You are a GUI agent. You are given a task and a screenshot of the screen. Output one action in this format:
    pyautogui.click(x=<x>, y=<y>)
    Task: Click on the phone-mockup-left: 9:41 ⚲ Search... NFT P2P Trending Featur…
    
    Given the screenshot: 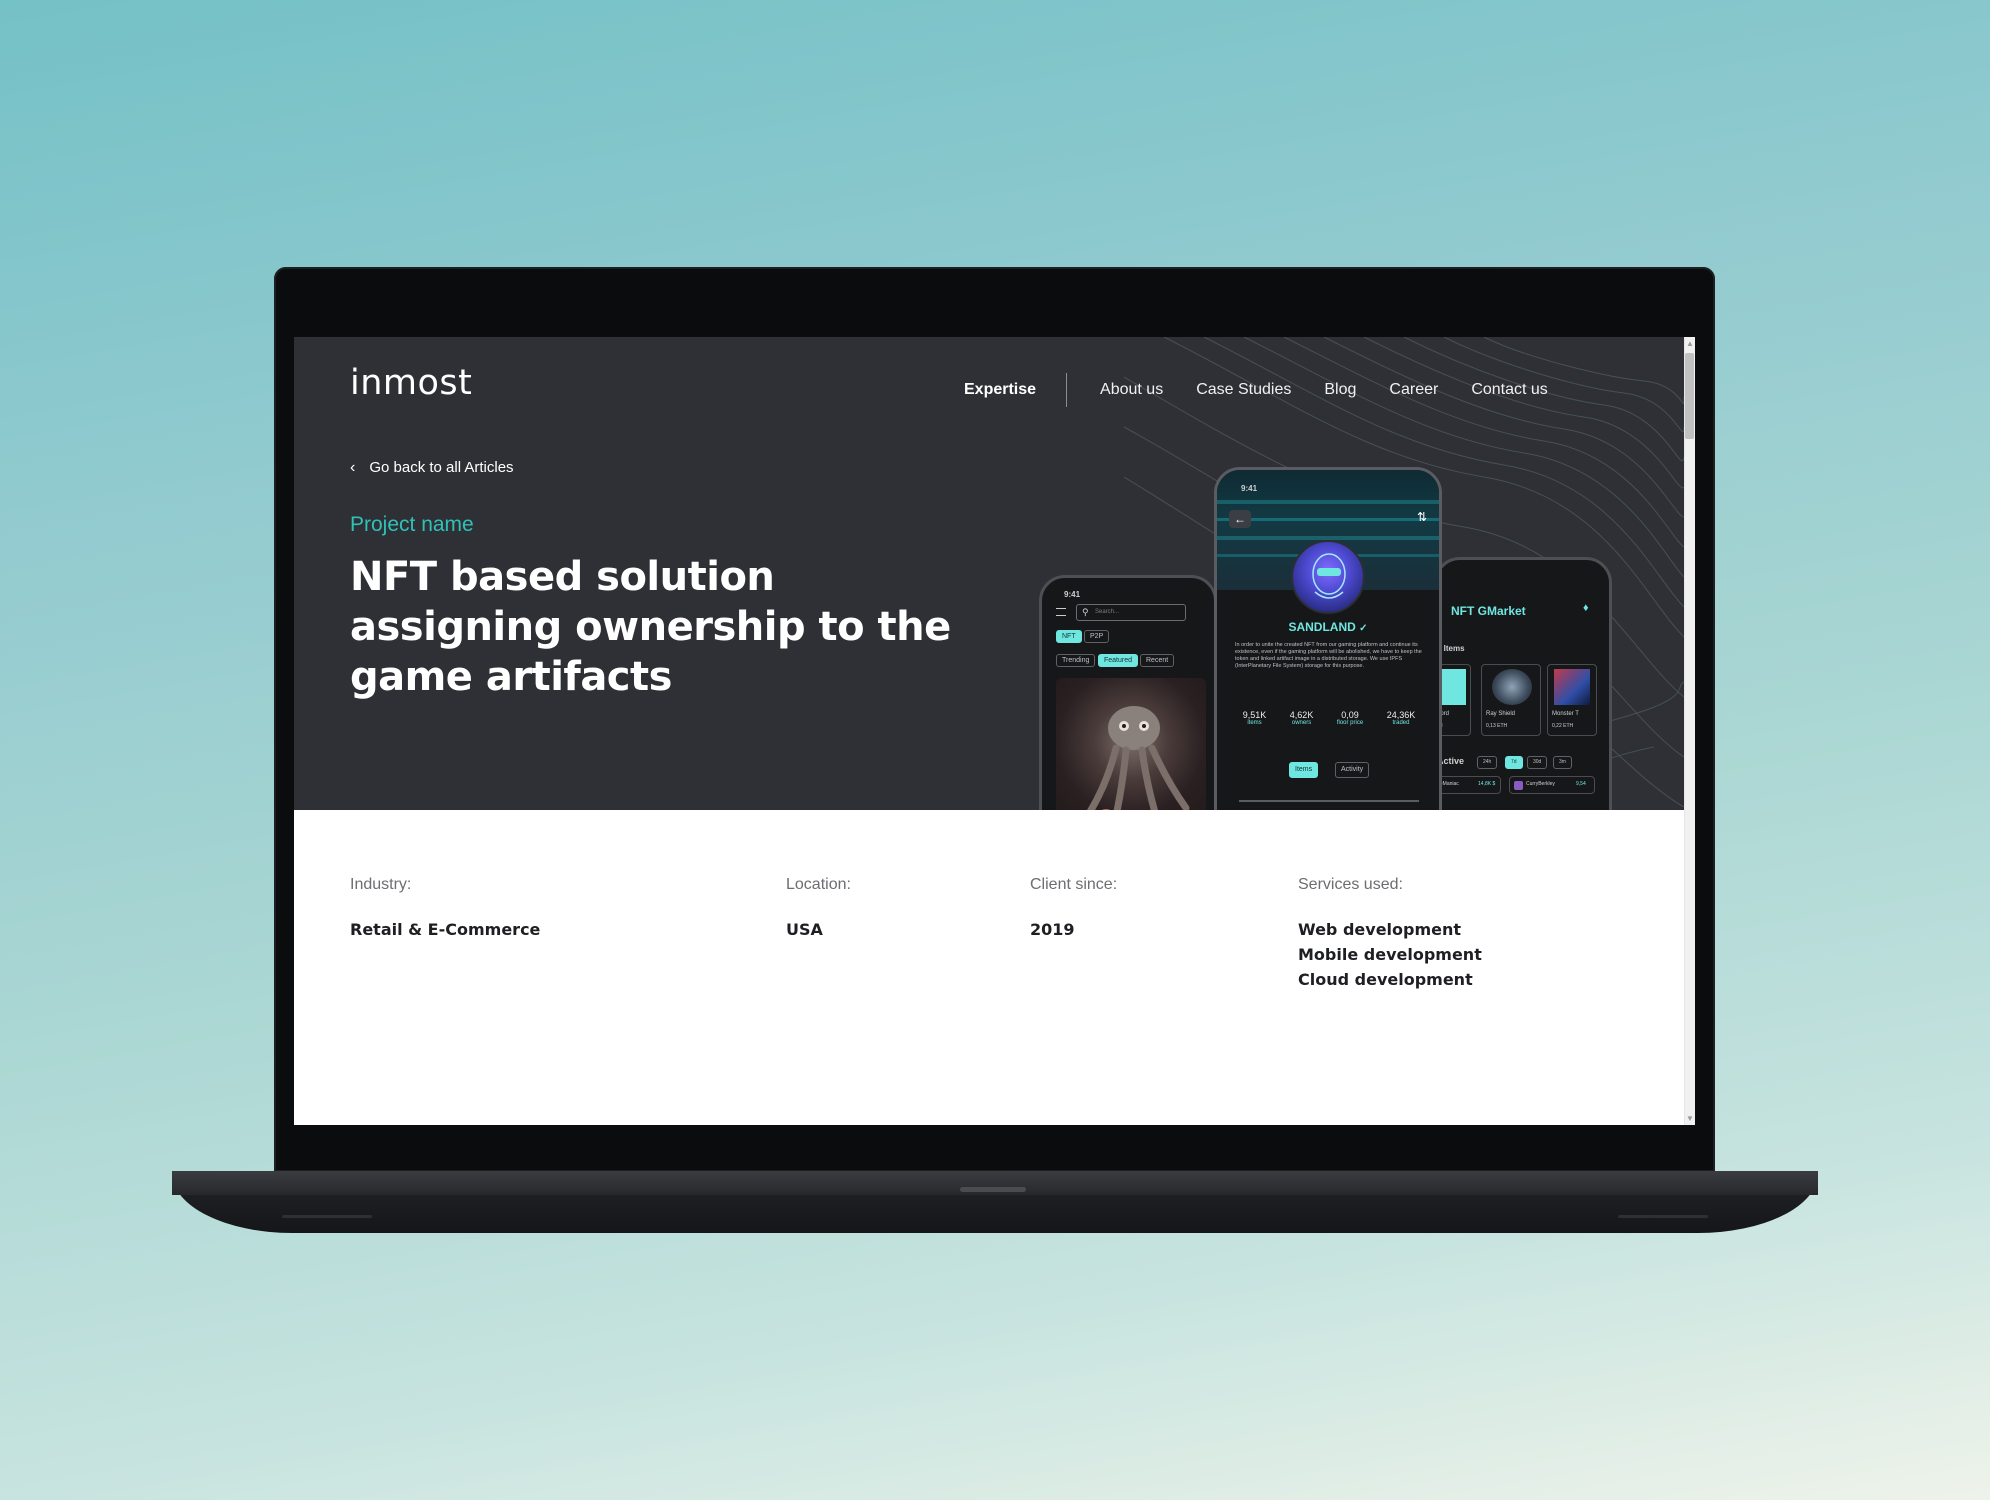 What is the action you would take?
    pyautogui.click(x=1128, y=692)
    